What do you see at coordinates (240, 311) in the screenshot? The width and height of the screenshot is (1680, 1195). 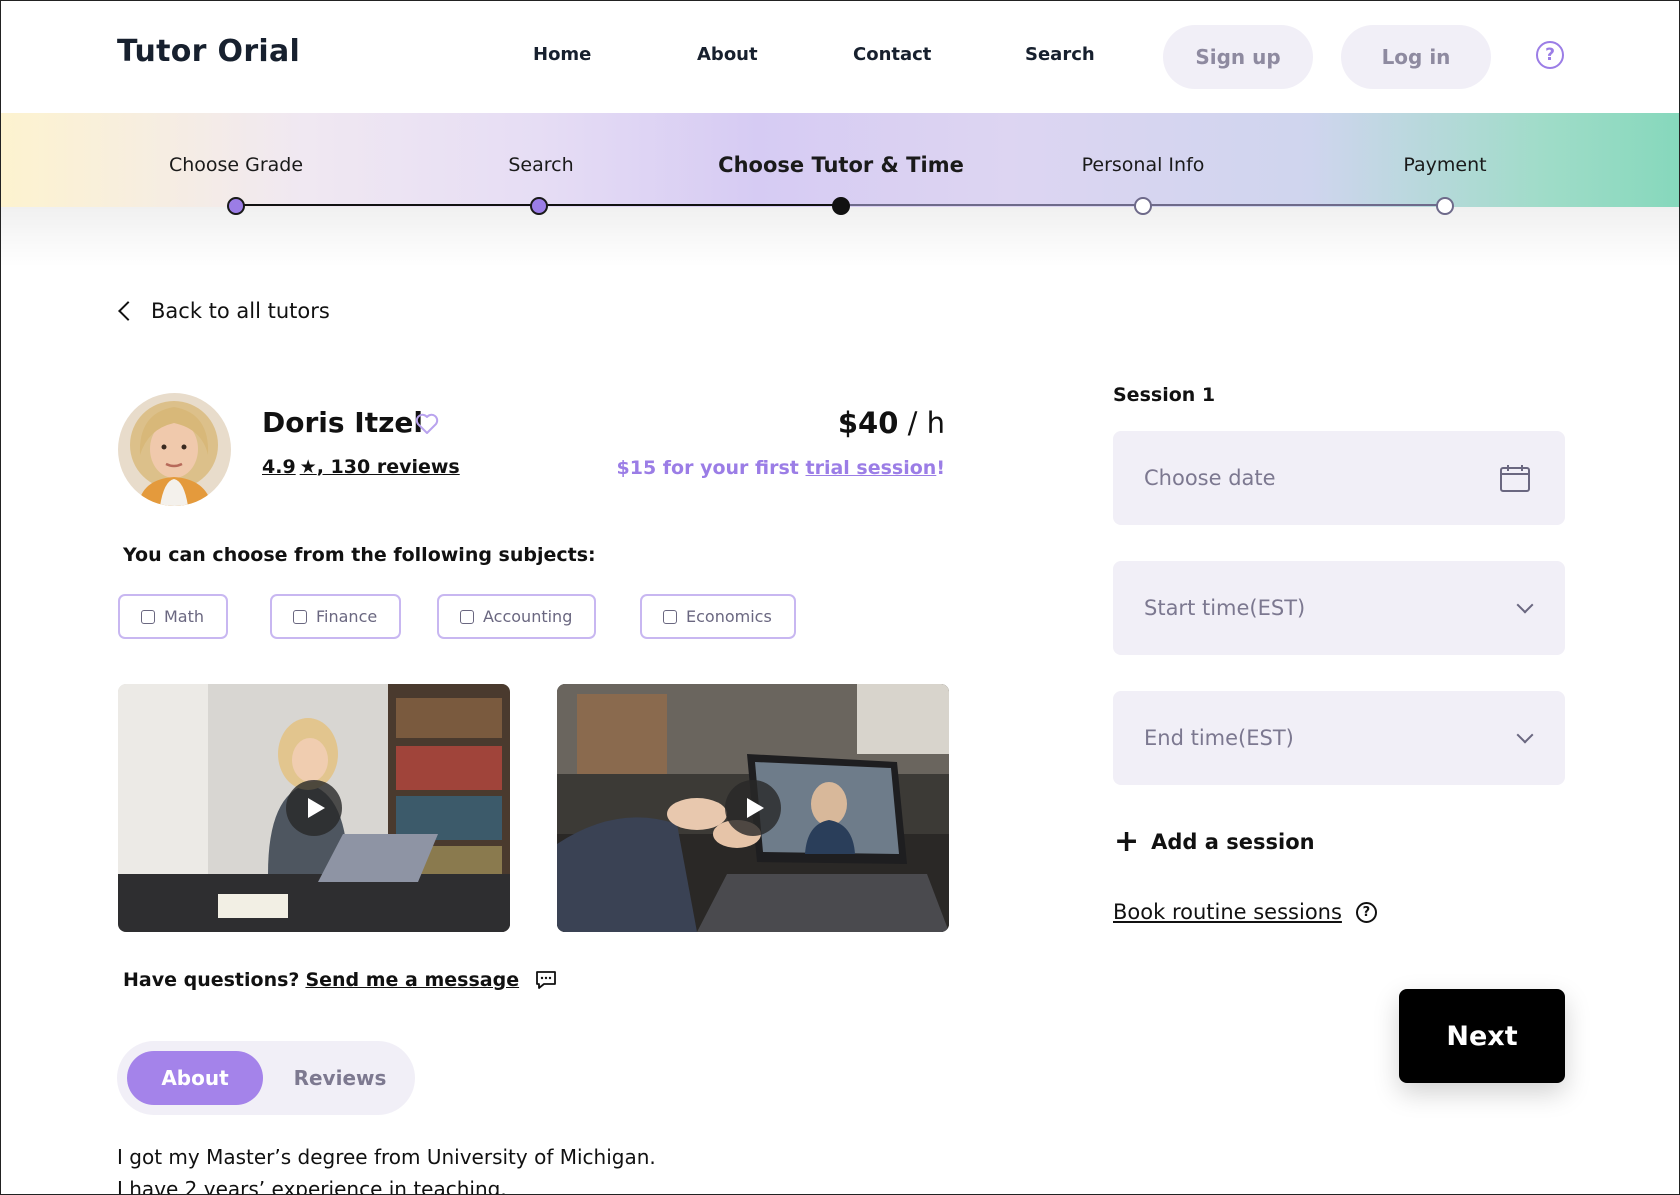 I see `back-label: Back to all tutors` at bounding box center [240, 311].